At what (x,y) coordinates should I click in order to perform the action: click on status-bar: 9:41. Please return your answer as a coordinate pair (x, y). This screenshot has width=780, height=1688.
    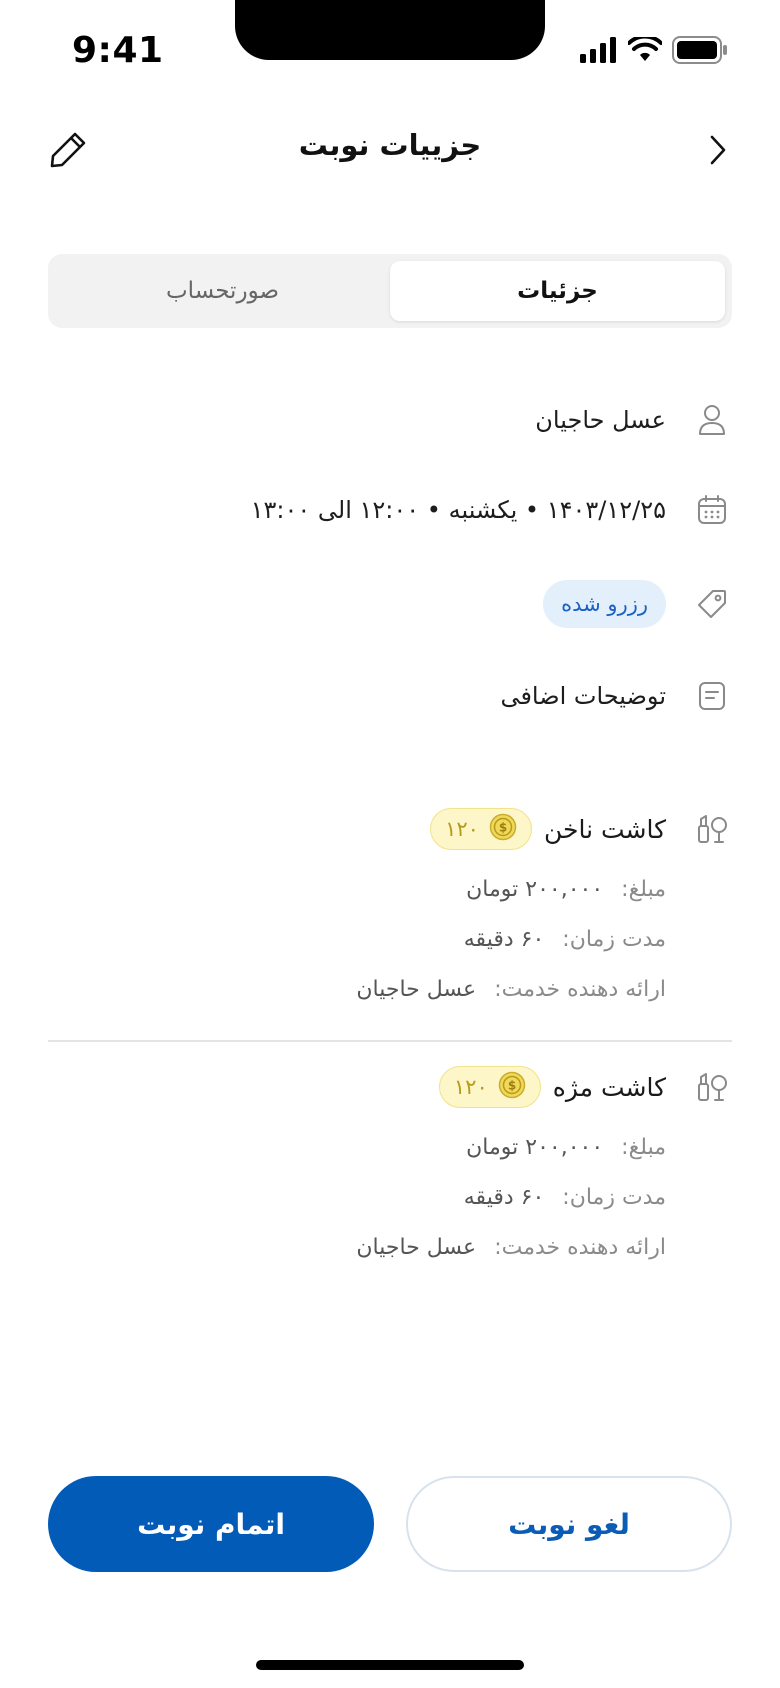
    Looking at the image, I should click on (390, 50).